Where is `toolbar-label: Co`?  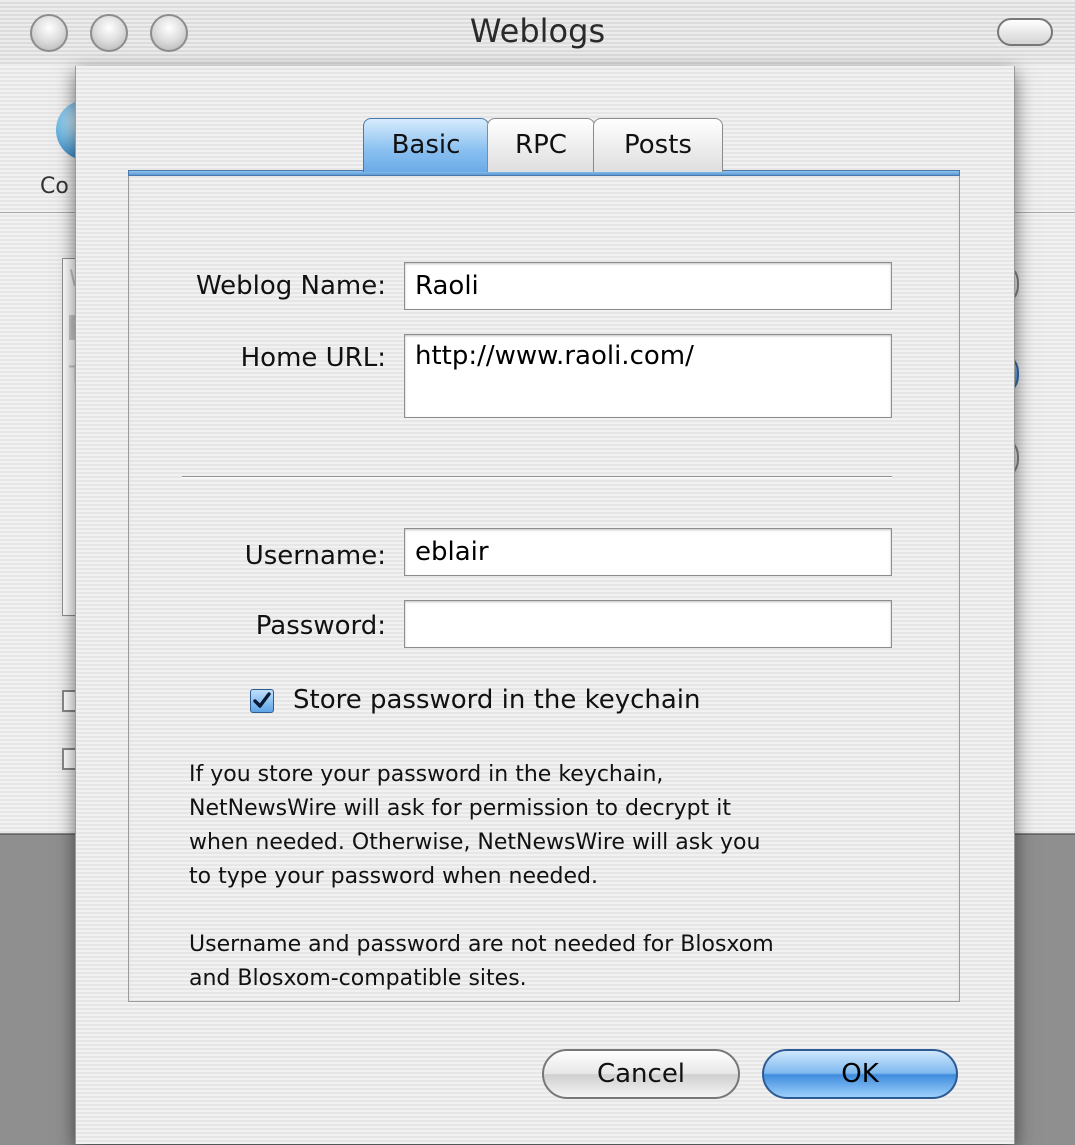 toolbar-label: Co is located at coordinates (54, 186).